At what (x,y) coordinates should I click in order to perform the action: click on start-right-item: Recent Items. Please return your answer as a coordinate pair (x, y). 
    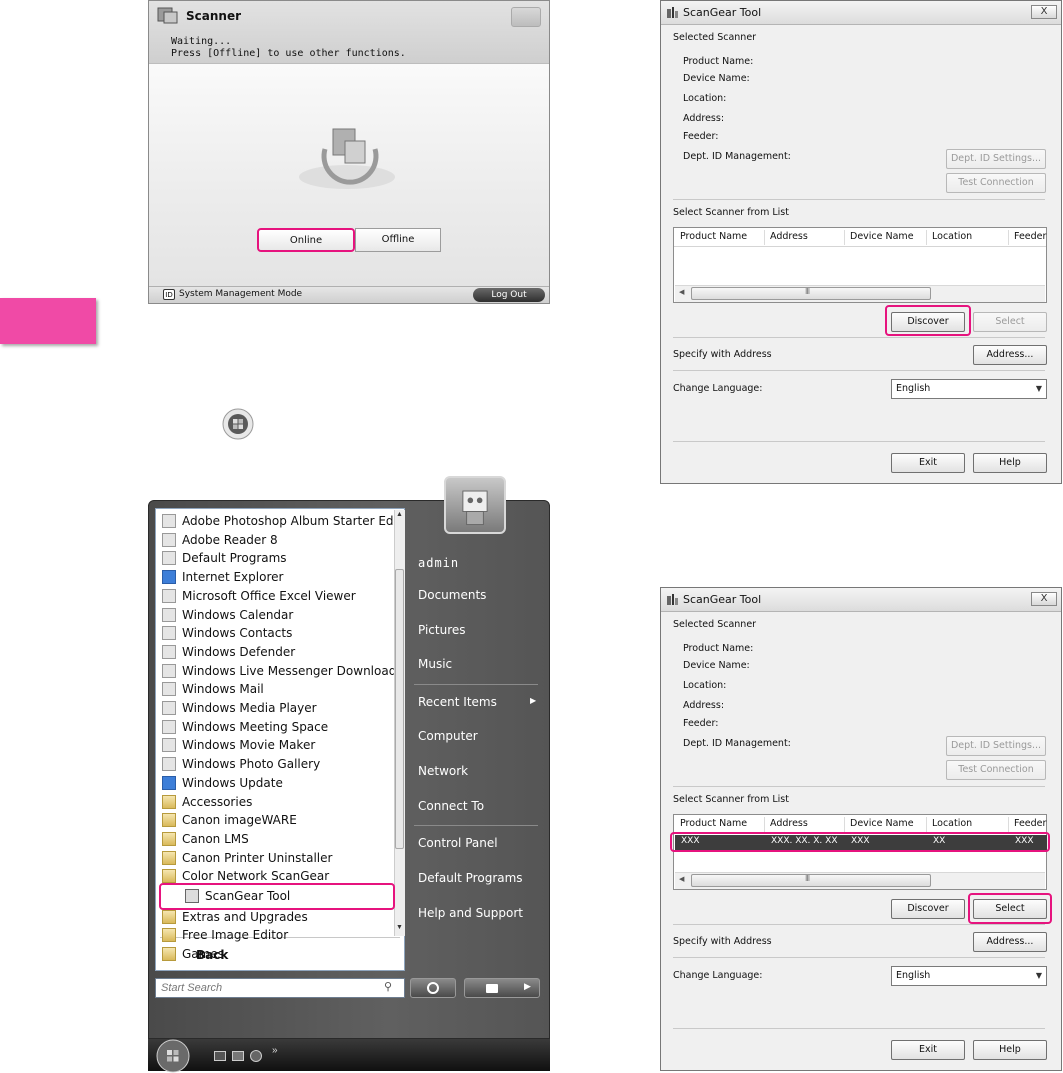
    Looking at the image, I should click on (457, 702).